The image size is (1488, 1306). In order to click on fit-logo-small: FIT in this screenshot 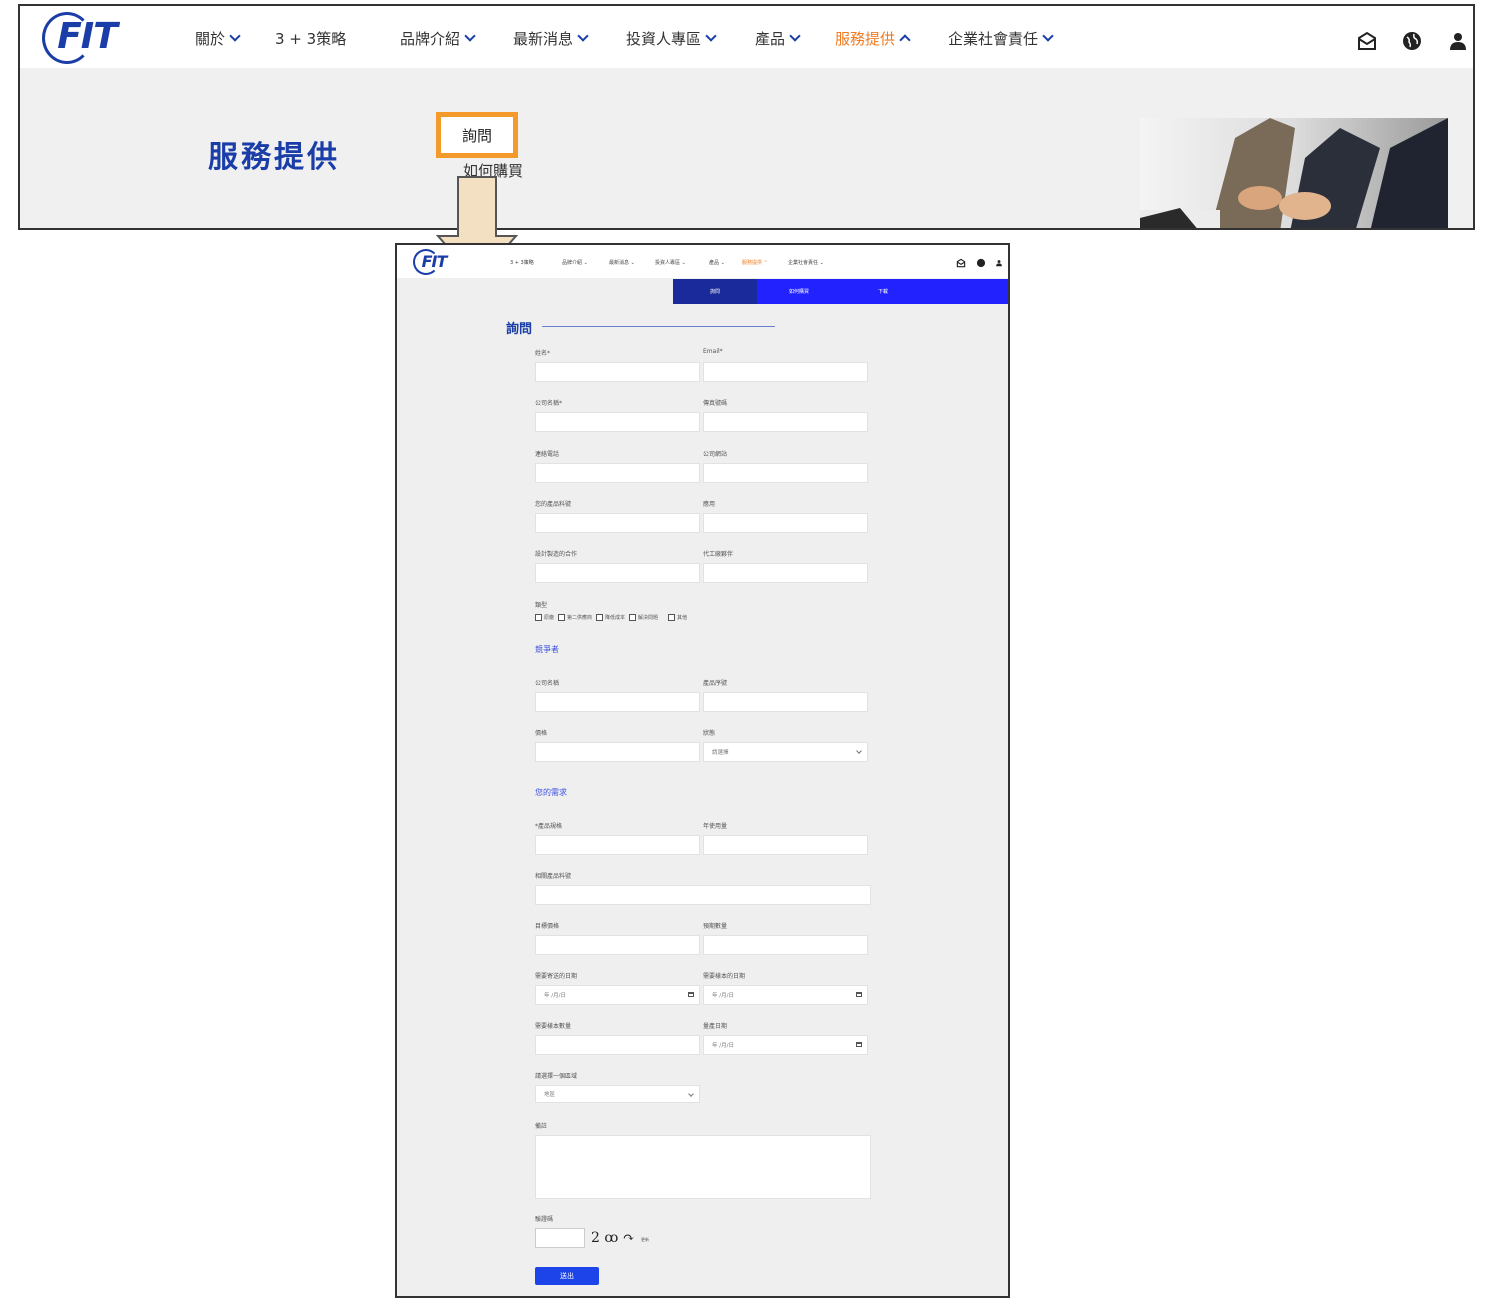, I will do `click(434, 262)`.